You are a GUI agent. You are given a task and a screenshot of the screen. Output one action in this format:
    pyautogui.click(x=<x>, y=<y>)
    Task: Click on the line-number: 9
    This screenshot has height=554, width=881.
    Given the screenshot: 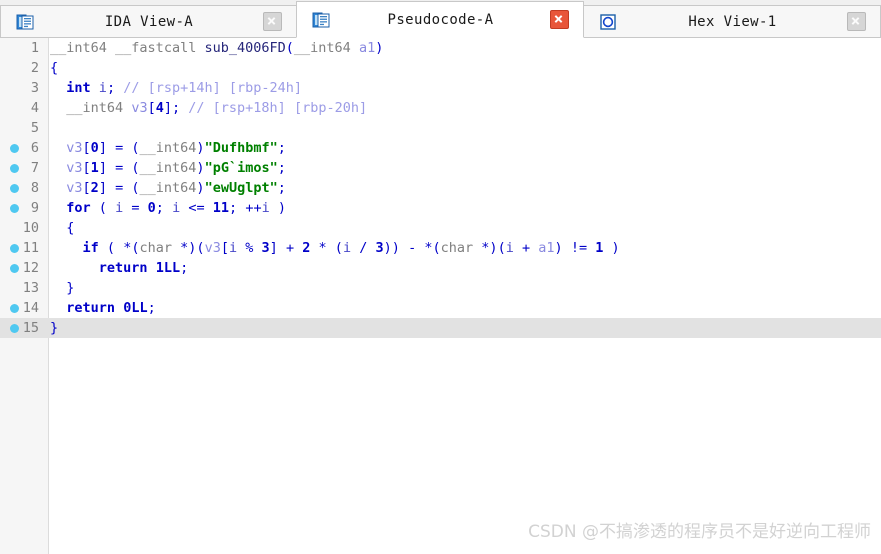 What is the action you would take?
    pyautogui.click(x=34, y=208)
    